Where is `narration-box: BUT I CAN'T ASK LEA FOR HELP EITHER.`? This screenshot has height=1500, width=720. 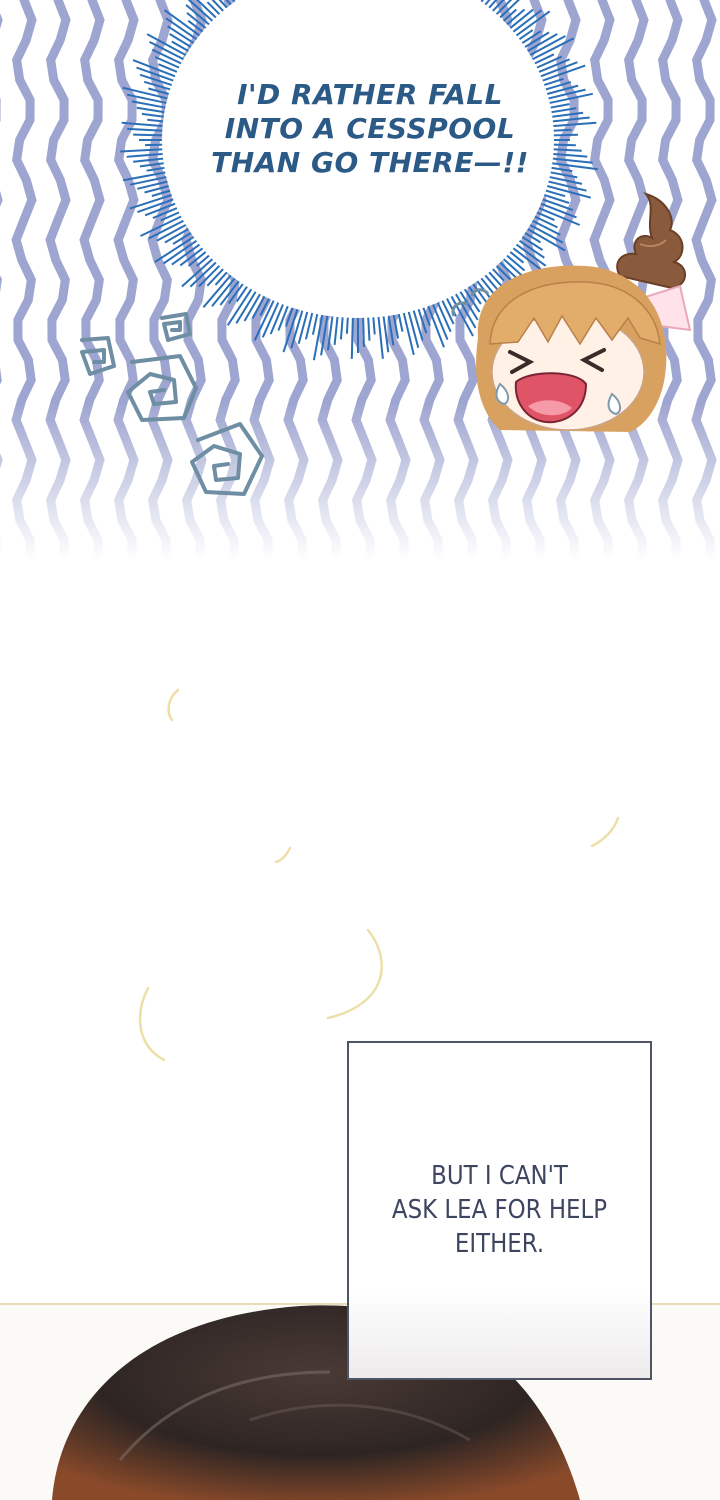
narration-box: BUT I CAN'T ASK LEA FOR HELP EITHER. is located at coordinates (499, 1210).